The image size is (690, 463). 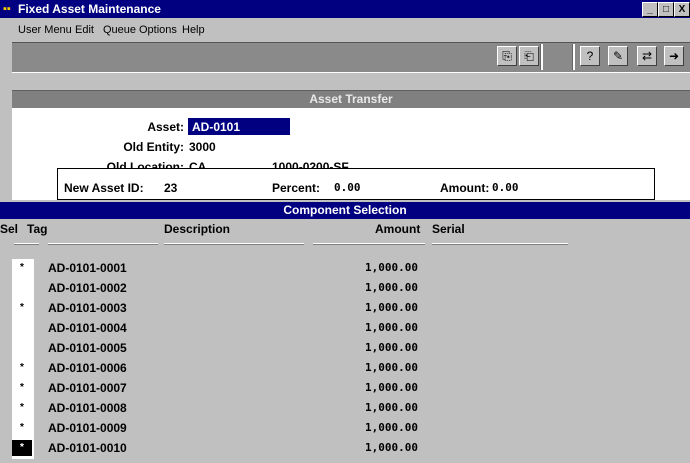 I want to click on column-header-amount: Amount, so click(x=397, y=229).